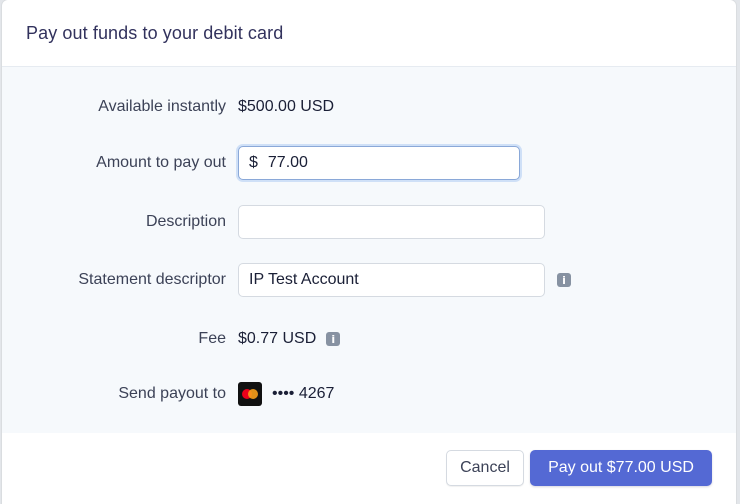 The height and width of the screenshot is (504, 740). What do you see at coordinates (303, 393) in the screenshot?
I see `card-last4: •••• 4267` at bounding box center [303, 393].